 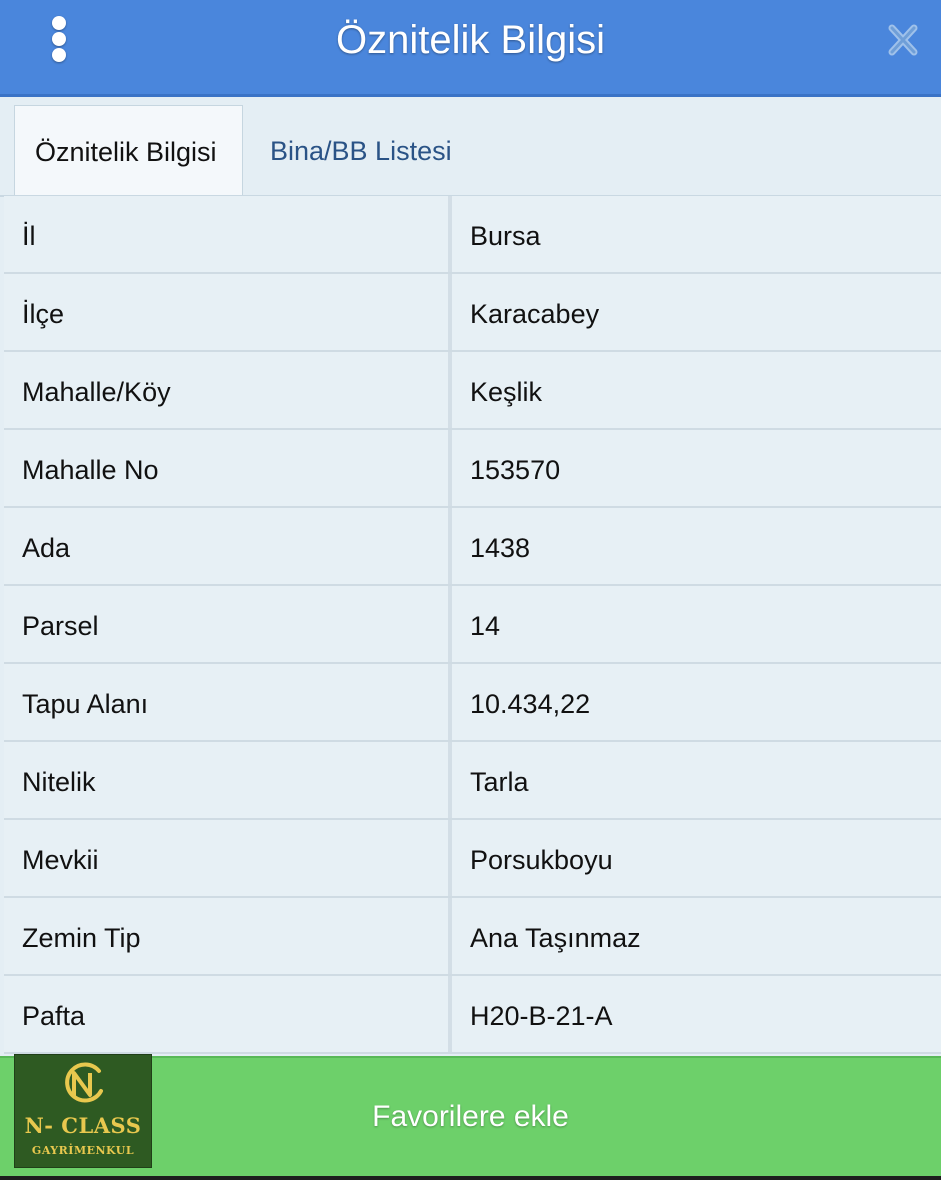 What do you see at coordinates (46, 548) in the screenshot?
I see `row-key: Ada` at bounding box center [46, 548].